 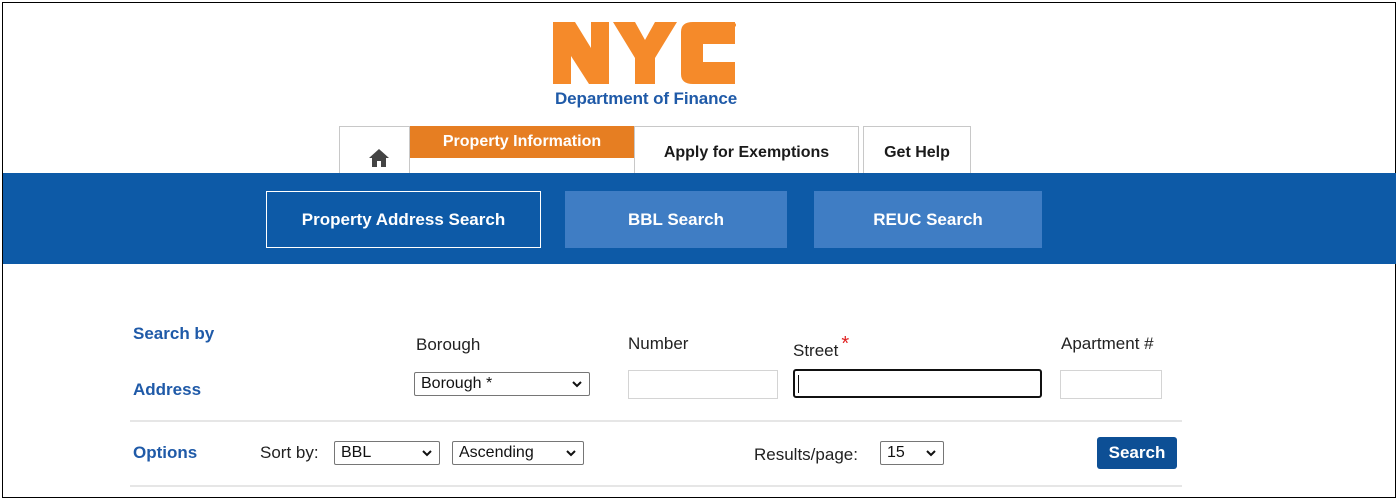 What do you see at coordinates (658, 343) in the screenshot?
I see `number-label: Number` at bounding box center [658, 343].